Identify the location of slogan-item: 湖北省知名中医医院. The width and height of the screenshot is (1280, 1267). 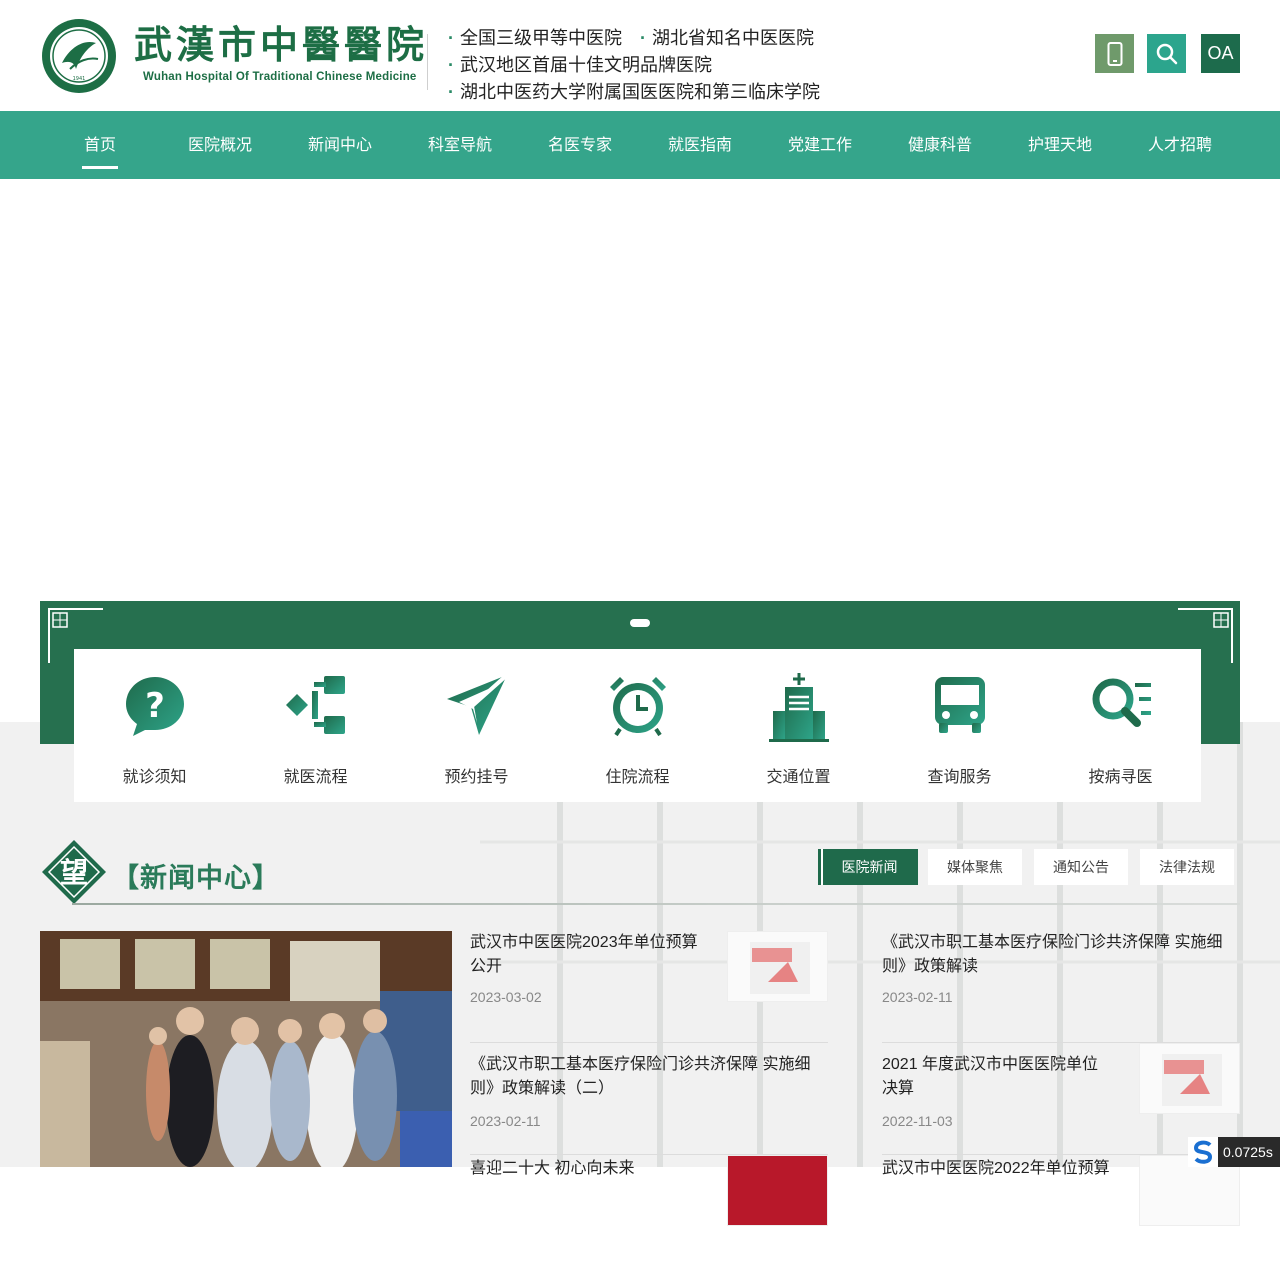
(733, 38).